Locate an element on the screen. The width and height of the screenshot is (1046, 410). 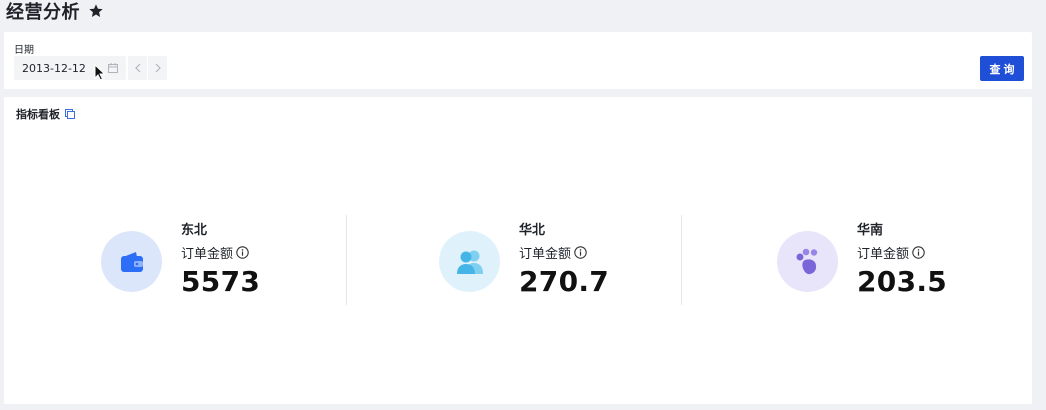
metric-region: 华南 is located at coordinates (870, 230).